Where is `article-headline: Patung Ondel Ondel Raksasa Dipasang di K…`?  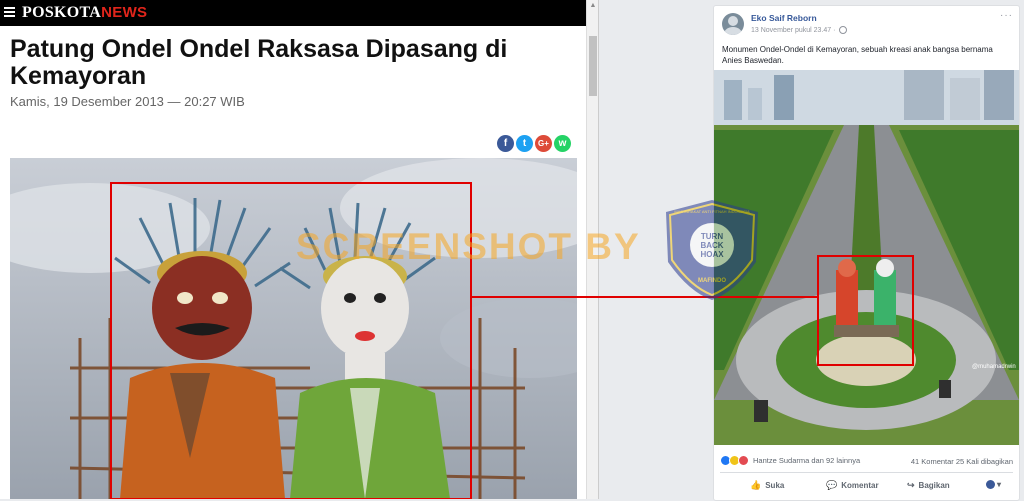 article-headline: Patung Ondel Ondel Raksasa Dipasang di K… is located at coordinates (259, 62).